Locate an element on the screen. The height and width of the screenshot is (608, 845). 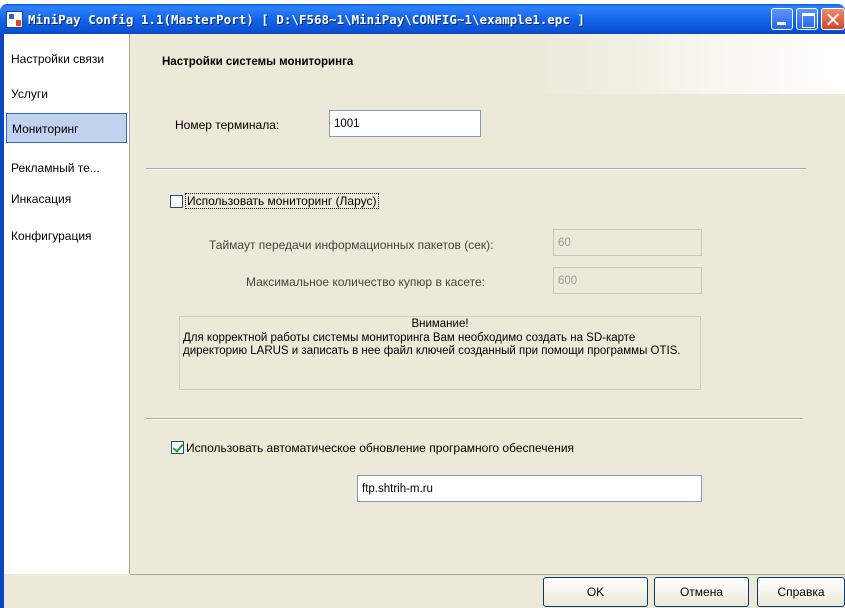
ok-button: OK is located at coordinates (595, 592).